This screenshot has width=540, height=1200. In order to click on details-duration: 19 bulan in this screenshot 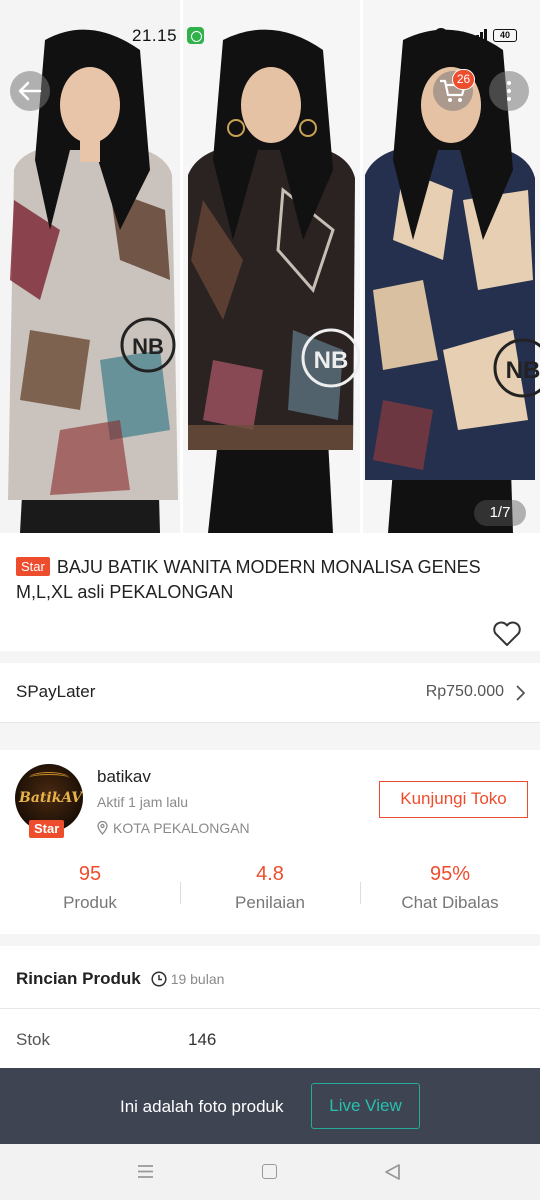, I will do `click(197, 979)`.